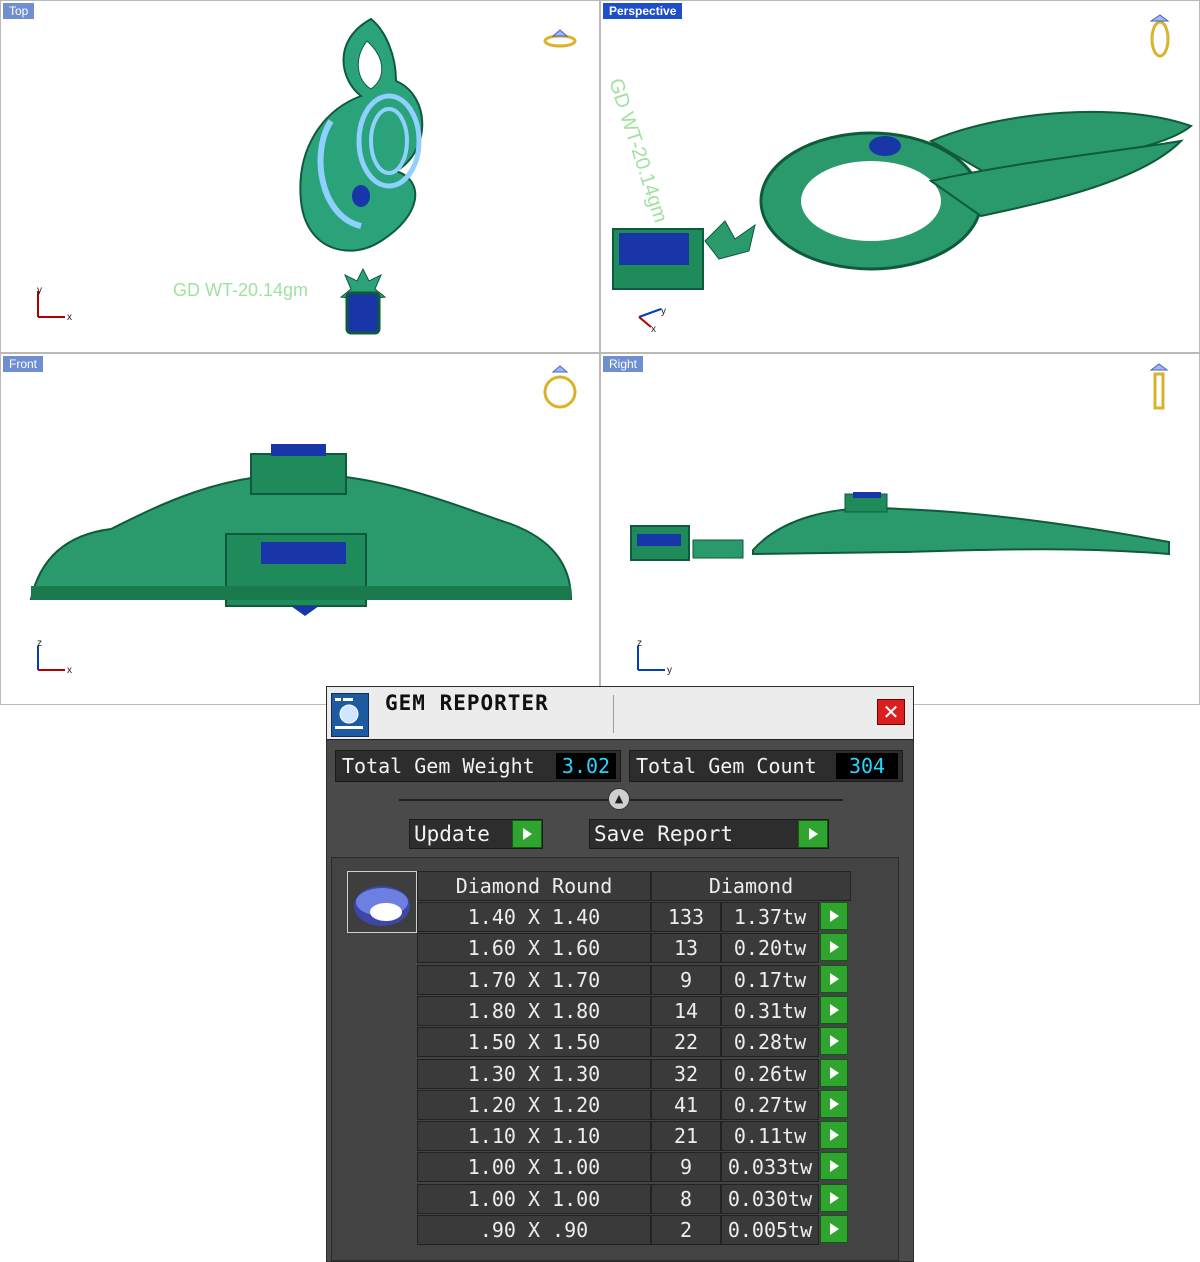 The image size is (1200, 1262). What do you see at coordinates (770, 1198) in the screenshot?
I see `gem-weight-cell: 0.030tw` at bounding box center [770, 1198].